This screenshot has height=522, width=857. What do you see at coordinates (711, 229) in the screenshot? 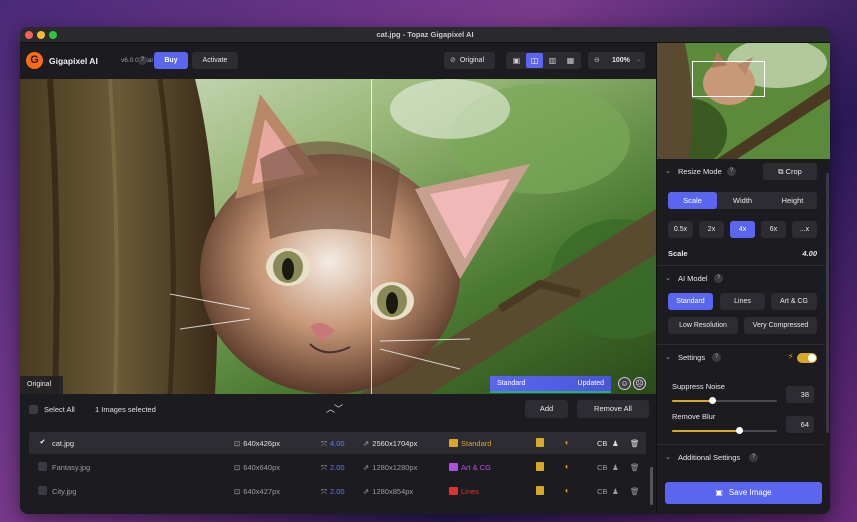
I see `scale-option-2x: 2x` at bounding box center [711, 229].